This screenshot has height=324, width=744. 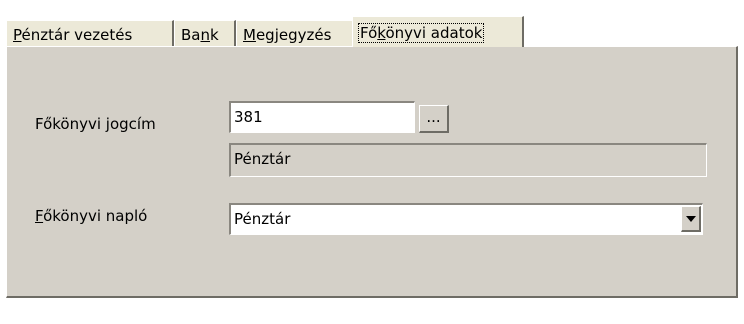 What do you see at coordinates (200, 34) in the screenshot?
I see `tab-label: Bank` at bounding box center [200, 34].